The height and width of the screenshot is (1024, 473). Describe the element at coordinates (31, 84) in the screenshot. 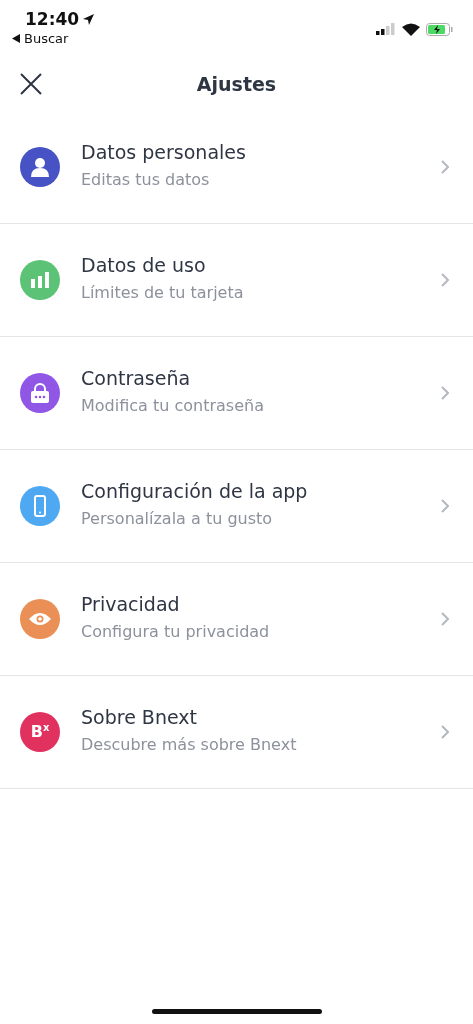

I see `close-icon` at that location.